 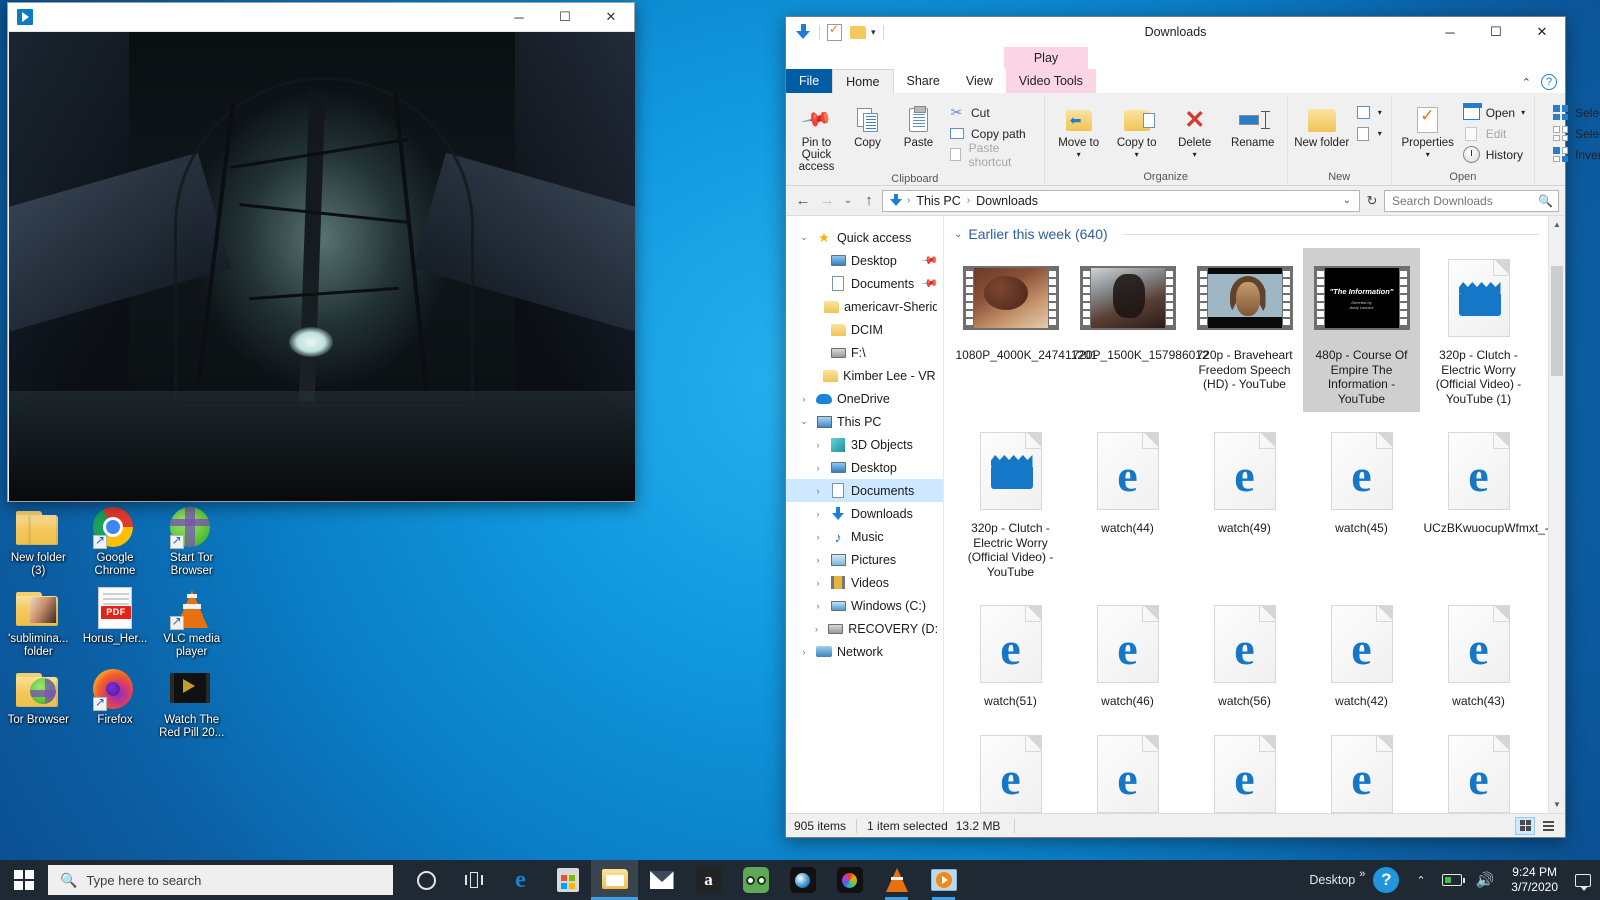 I want to click on tab-view: View, so click(x=979, y=81).